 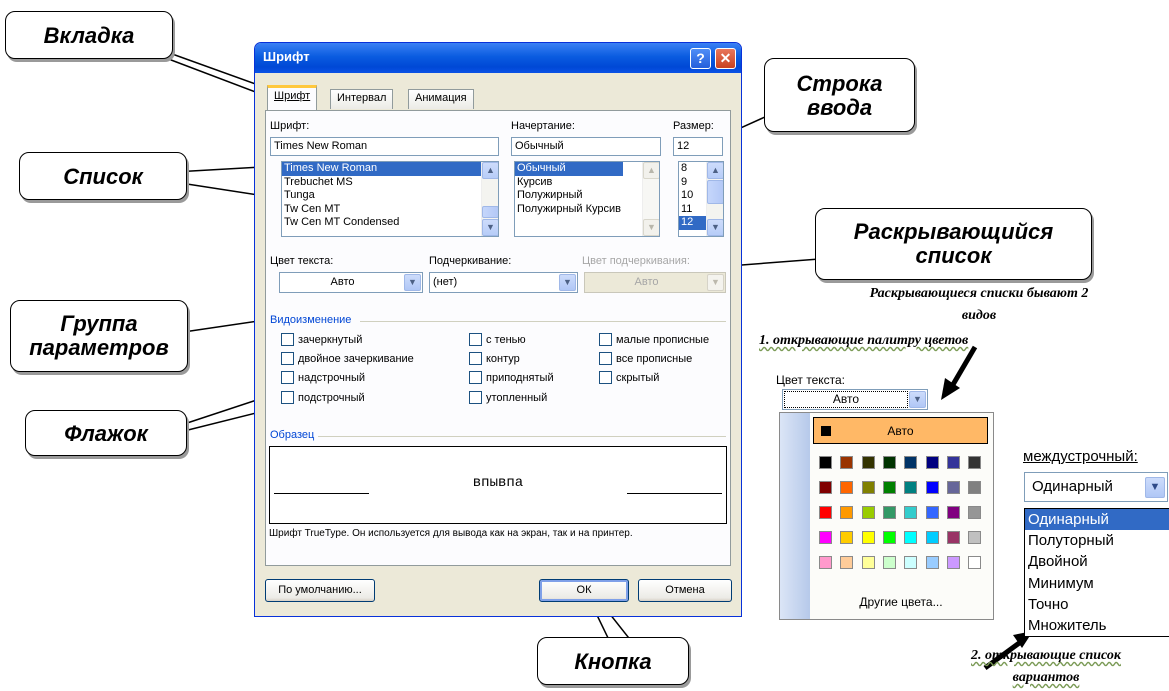 I want to click on line-spacing-option: Одинарный, so click(x=1097, y=520).